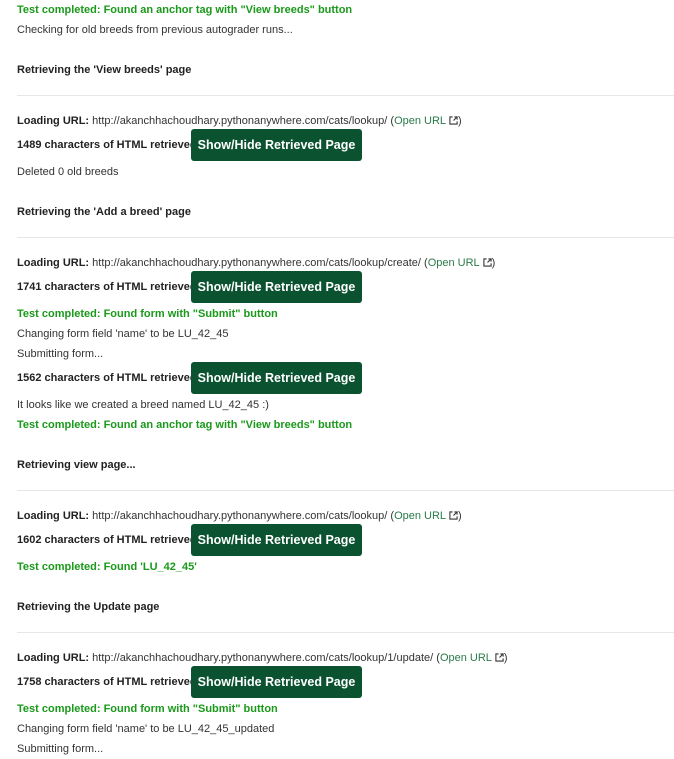  I want to click on status-text: Deleted 0 old breeds, so click(68, 172).